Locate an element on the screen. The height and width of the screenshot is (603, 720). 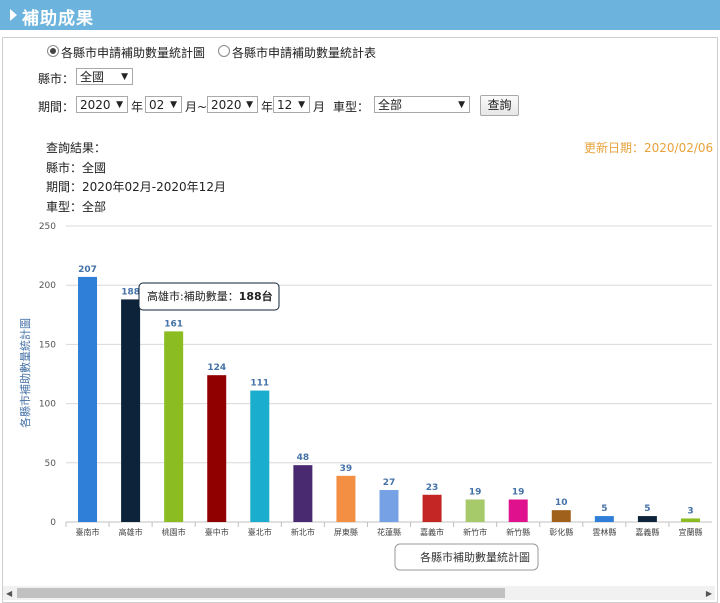
chart-legend: 各縣市補助數量統計圖 is located at coordinates (466, 557).